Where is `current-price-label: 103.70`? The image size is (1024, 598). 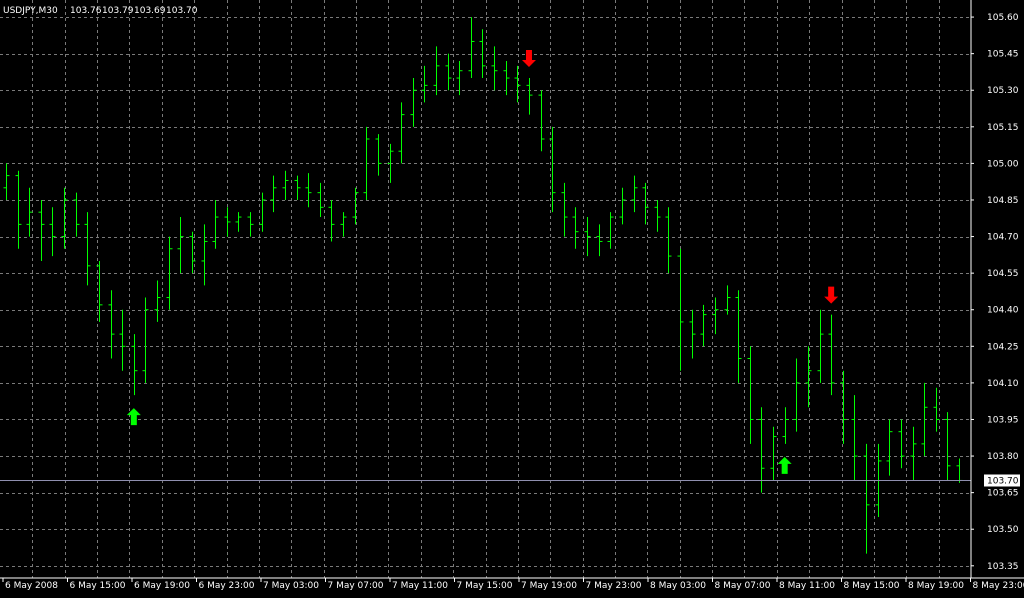
current-price-label: 103.70 is located at coordinates (1003, 482).